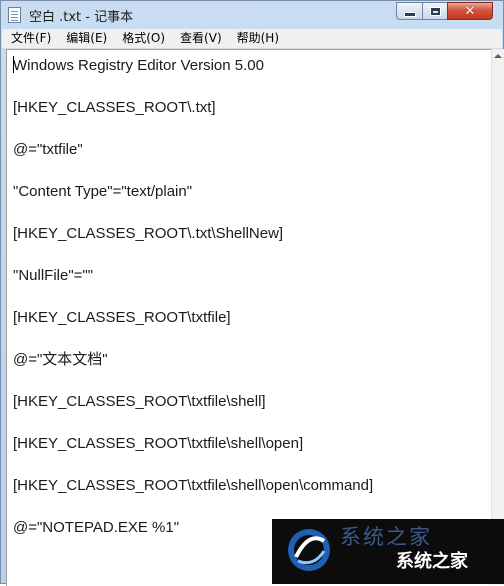 The height and width of the screenshot is (586, 504). I want to click on maximize-button, so click(435, 11).